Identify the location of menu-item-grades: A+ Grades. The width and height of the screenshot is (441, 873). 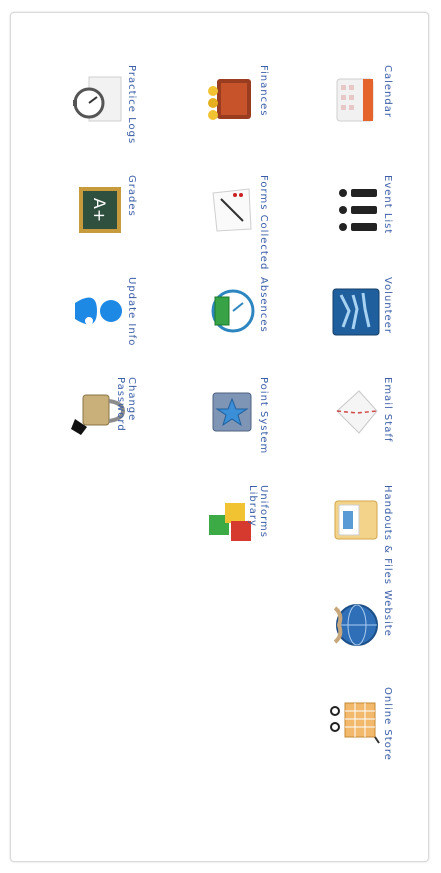
(106, 228).